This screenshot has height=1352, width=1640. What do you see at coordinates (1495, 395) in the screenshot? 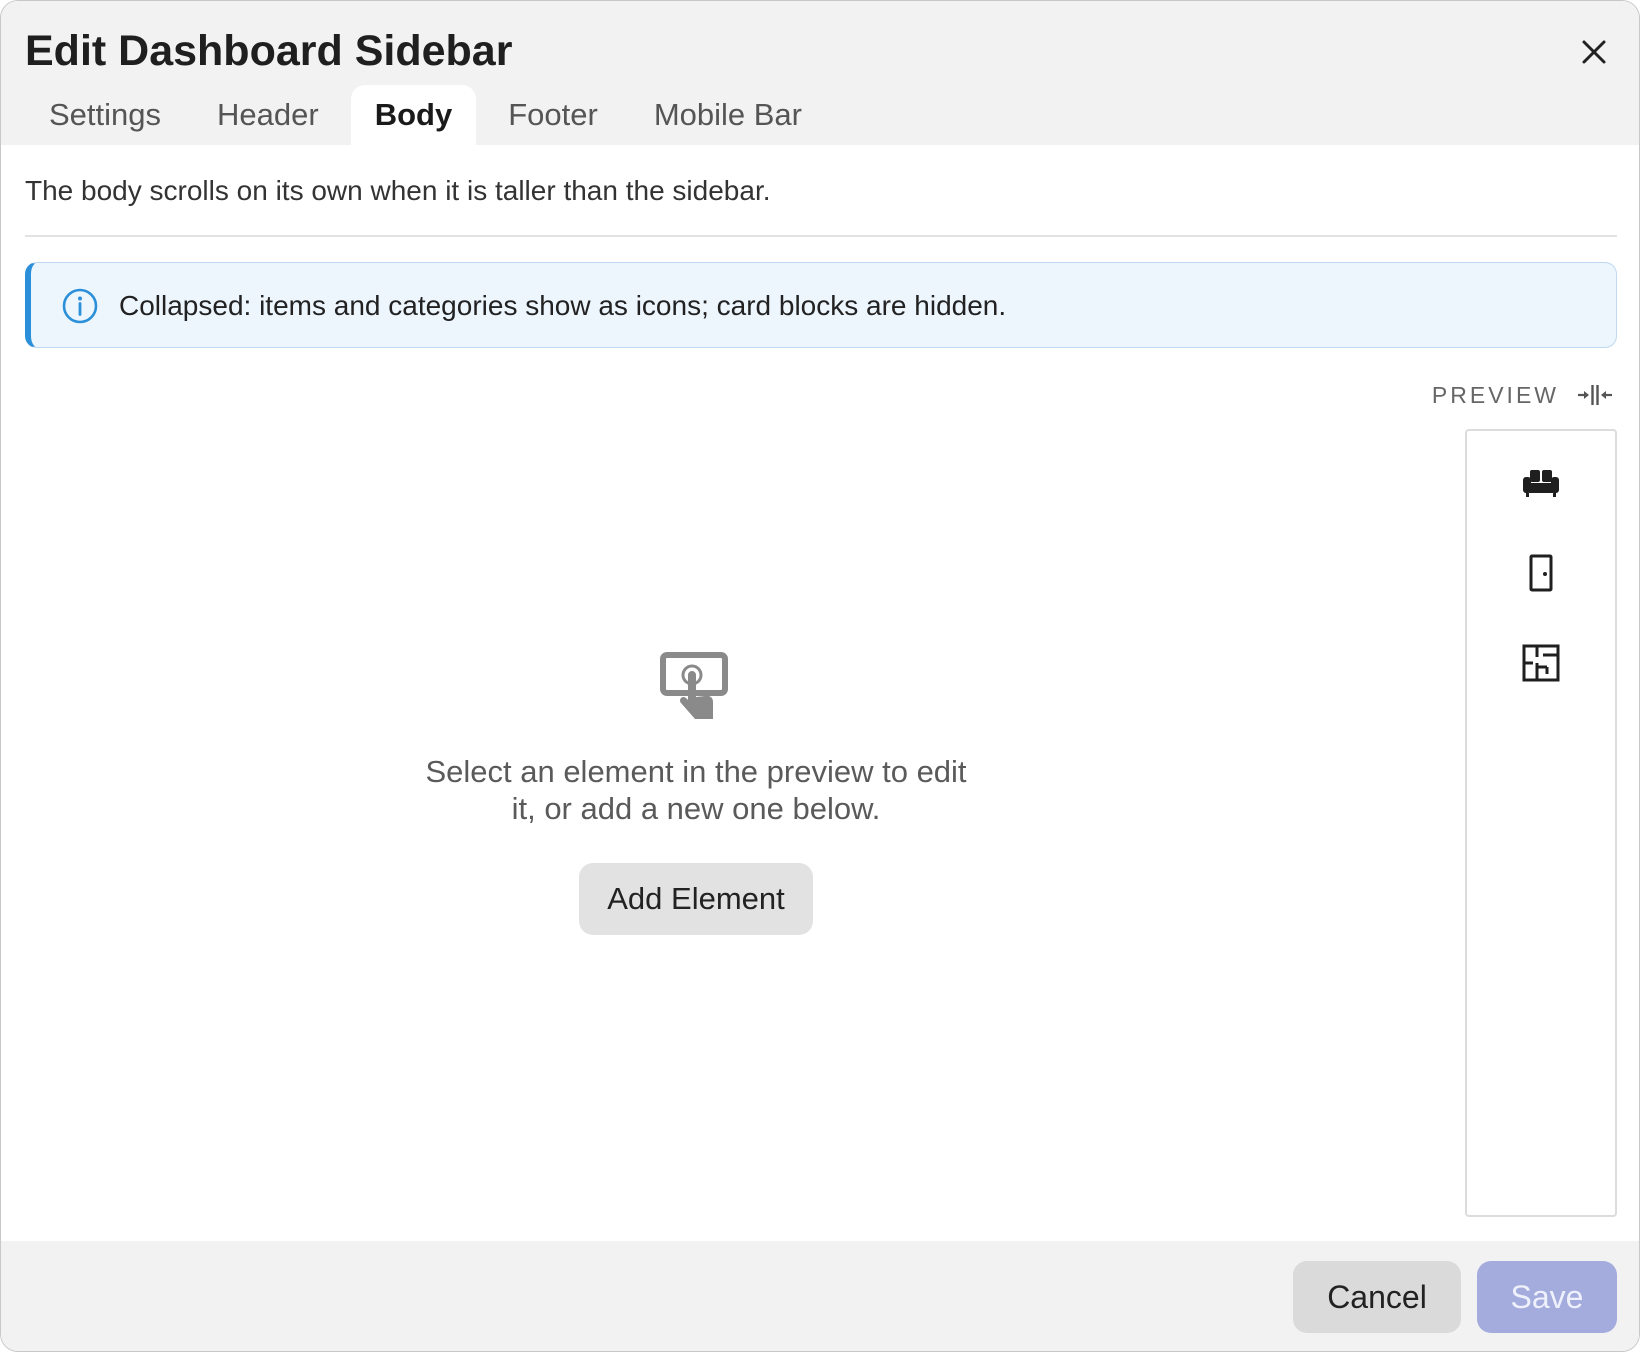
I see `preview-label: PREVIEW` at bounding box center [1495, 395].